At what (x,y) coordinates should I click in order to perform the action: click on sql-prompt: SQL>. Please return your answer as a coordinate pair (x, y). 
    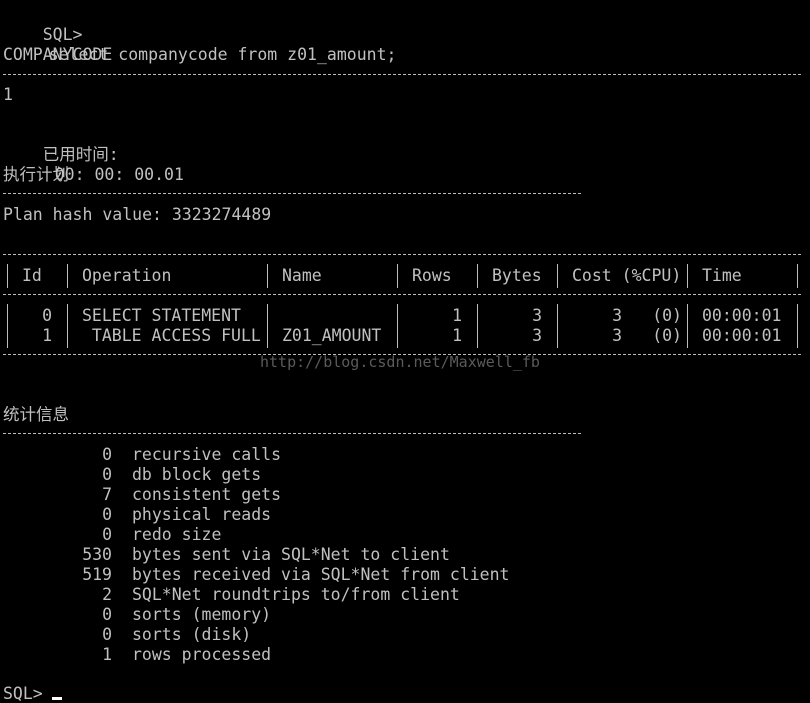
    Looking at the image, I should click on (62, 34).